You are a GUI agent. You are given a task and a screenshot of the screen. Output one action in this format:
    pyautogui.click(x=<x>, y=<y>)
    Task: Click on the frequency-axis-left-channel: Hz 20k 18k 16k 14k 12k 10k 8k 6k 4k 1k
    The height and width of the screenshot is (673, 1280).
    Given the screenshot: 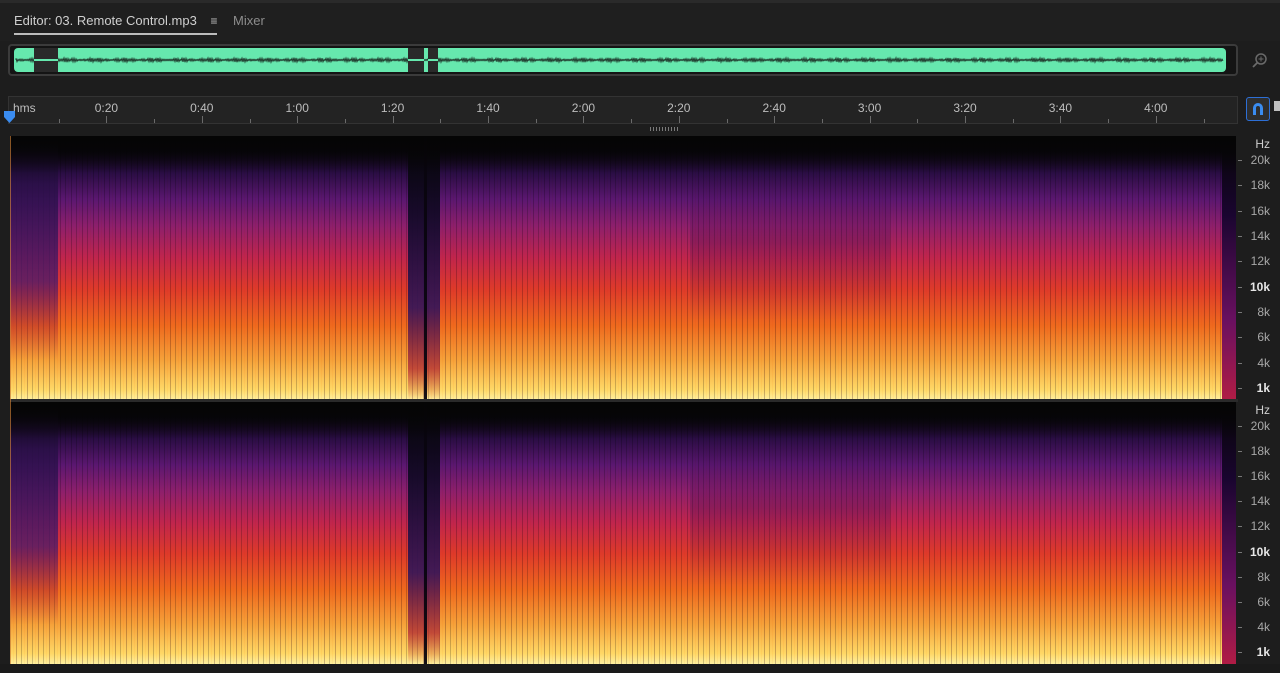 What is the action you would take?
    pyautogui.click(x=1259, y=268)
    